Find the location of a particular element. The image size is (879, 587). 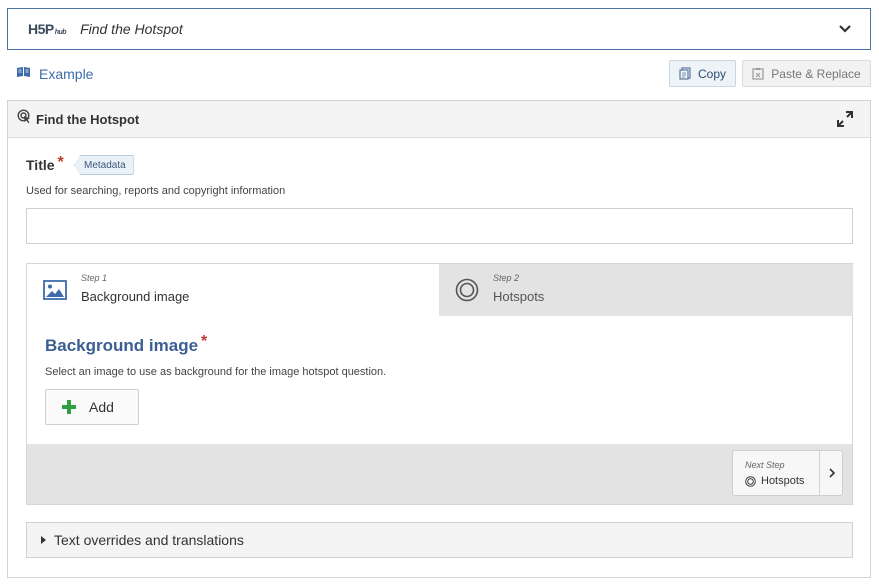

paste-replace-button: Paste & Replace is located at coordinates (806, 73).